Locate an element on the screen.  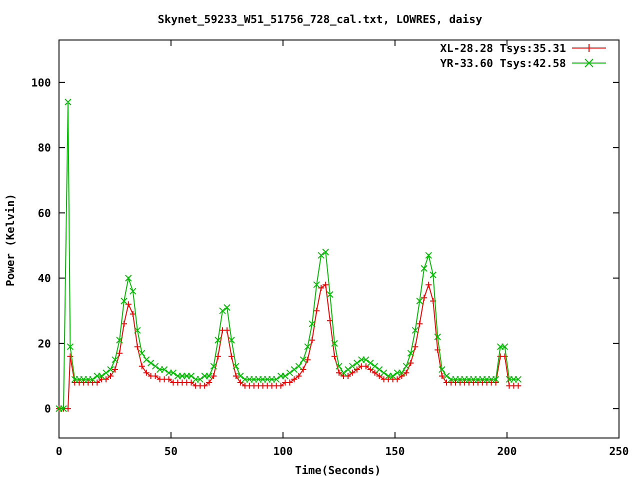
x-tick-label: 250 is located at coordinates (619, 451).